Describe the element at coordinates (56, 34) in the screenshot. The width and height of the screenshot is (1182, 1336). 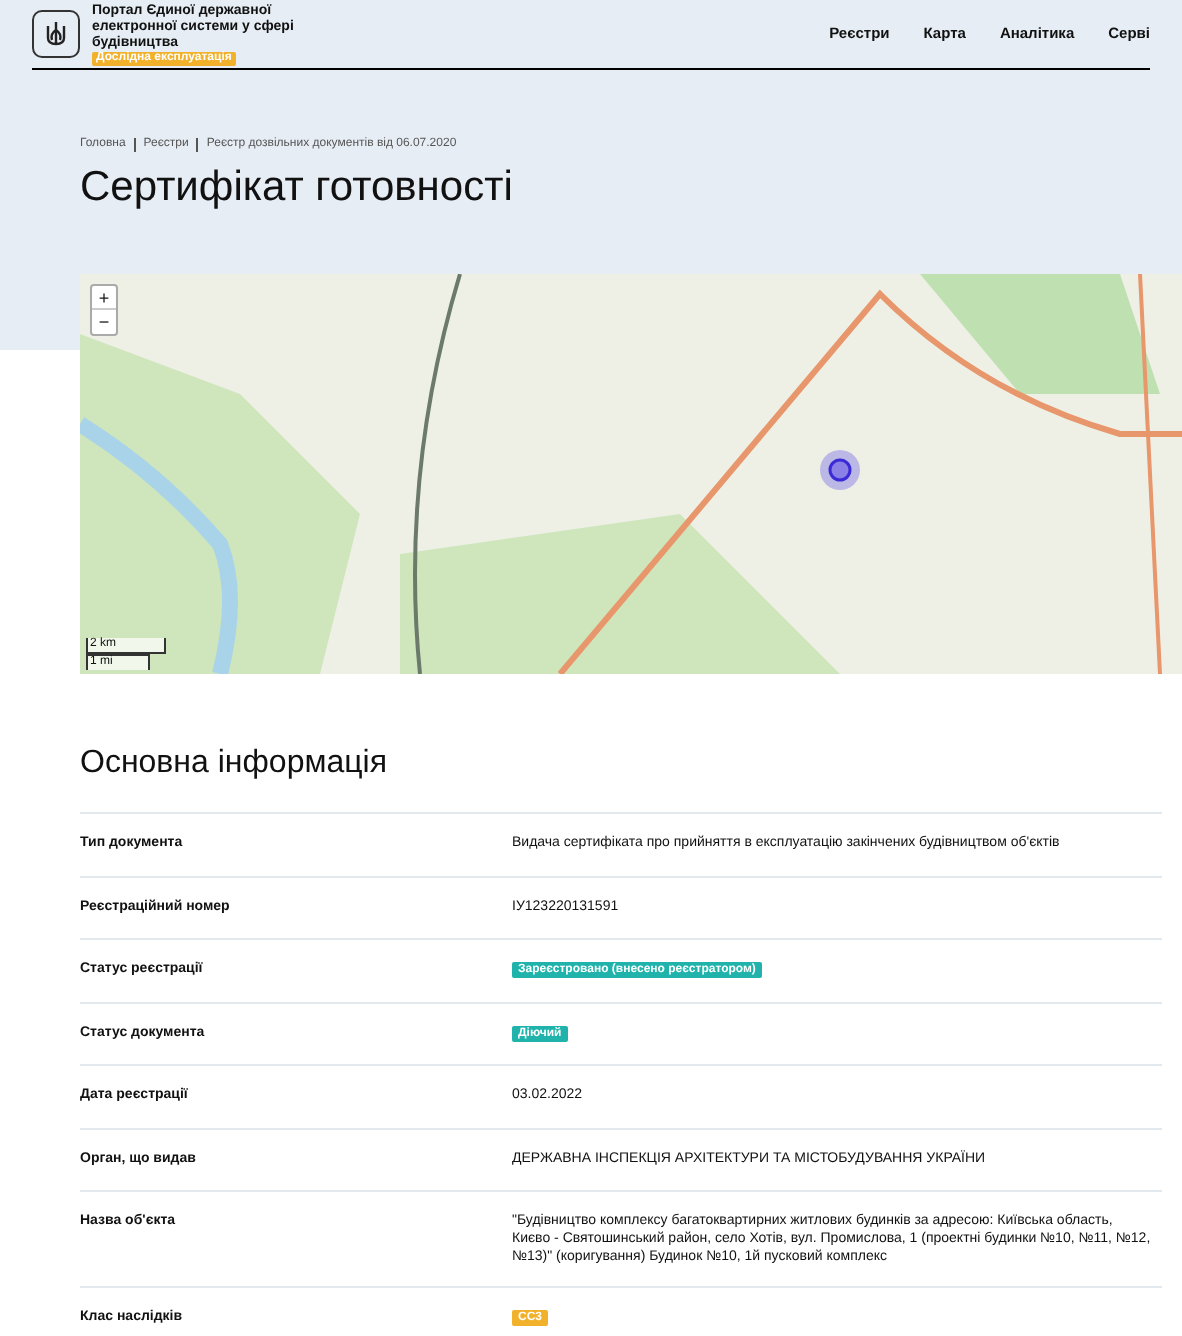
I see `trident-logo-icon` at that location.